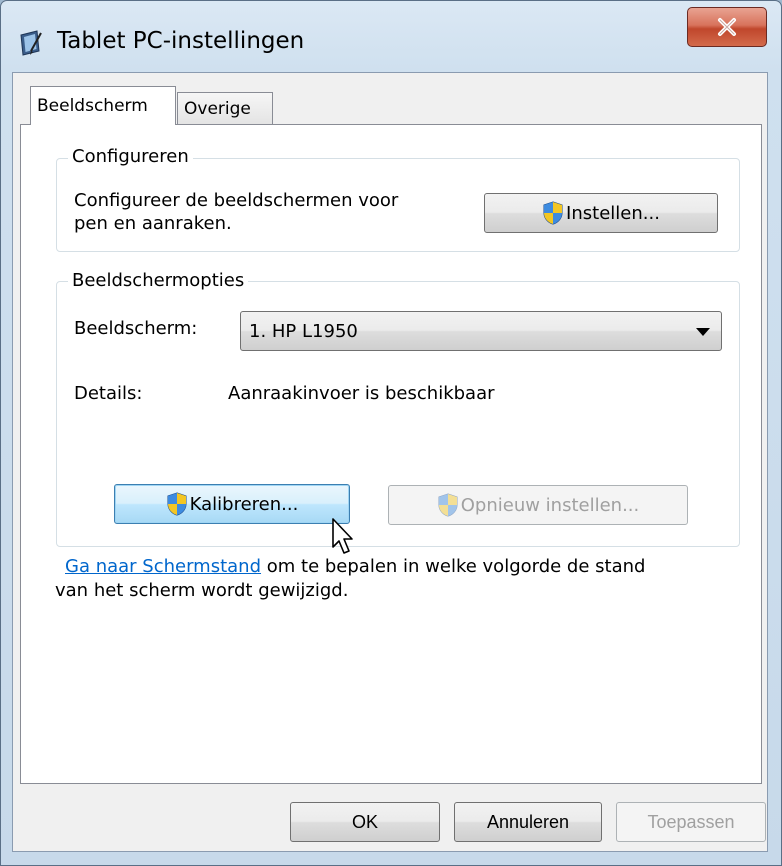 The image size is (782, 866). I want to click on ok-button-label: OK, so click(364, 821).